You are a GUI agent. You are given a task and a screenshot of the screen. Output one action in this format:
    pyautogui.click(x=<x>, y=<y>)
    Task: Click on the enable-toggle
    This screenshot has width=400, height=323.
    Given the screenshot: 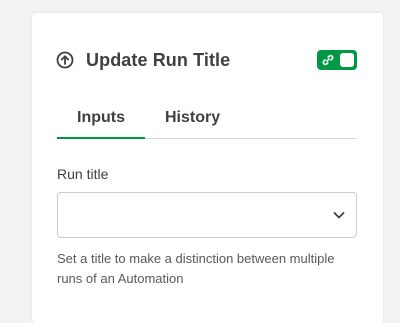 What is the action you would take?
    pyautogui.click(x=337, y=60)
    